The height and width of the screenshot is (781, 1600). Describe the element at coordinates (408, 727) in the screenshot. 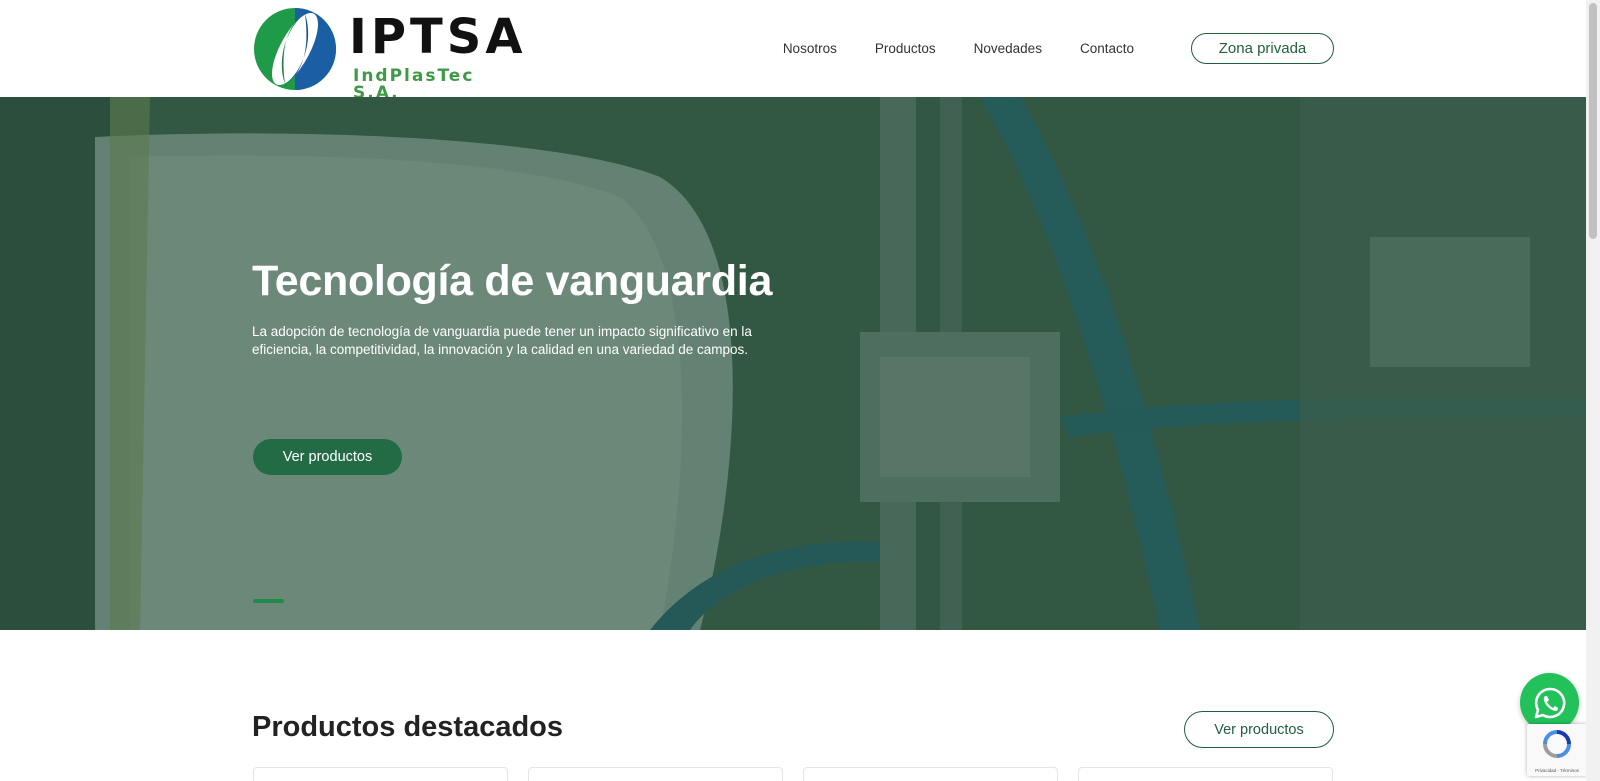

I see `featured-products-title: Productos destacados` at that location.